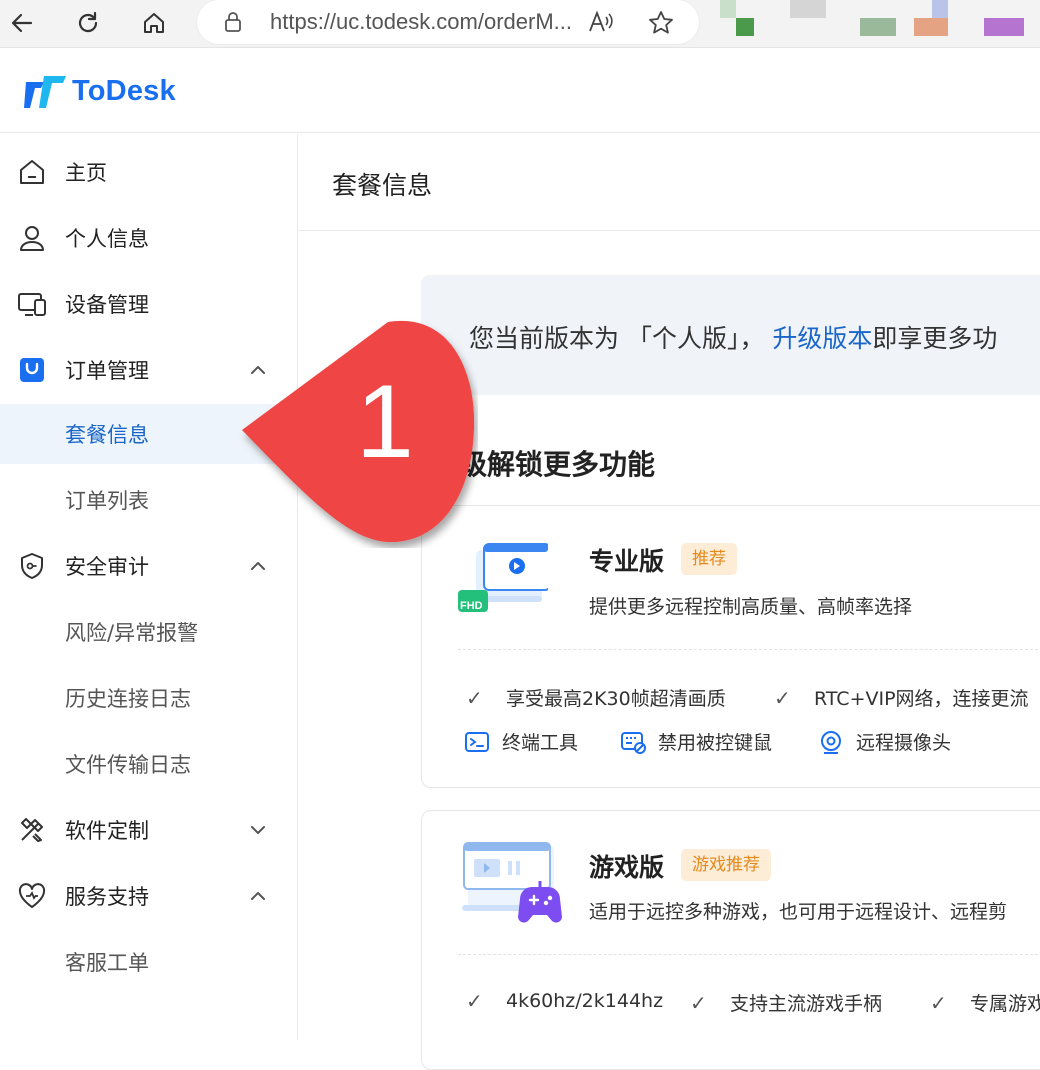 The height and width of the screenshot is (1070, 1040). I want to click on user-icon, so click(32, 238).